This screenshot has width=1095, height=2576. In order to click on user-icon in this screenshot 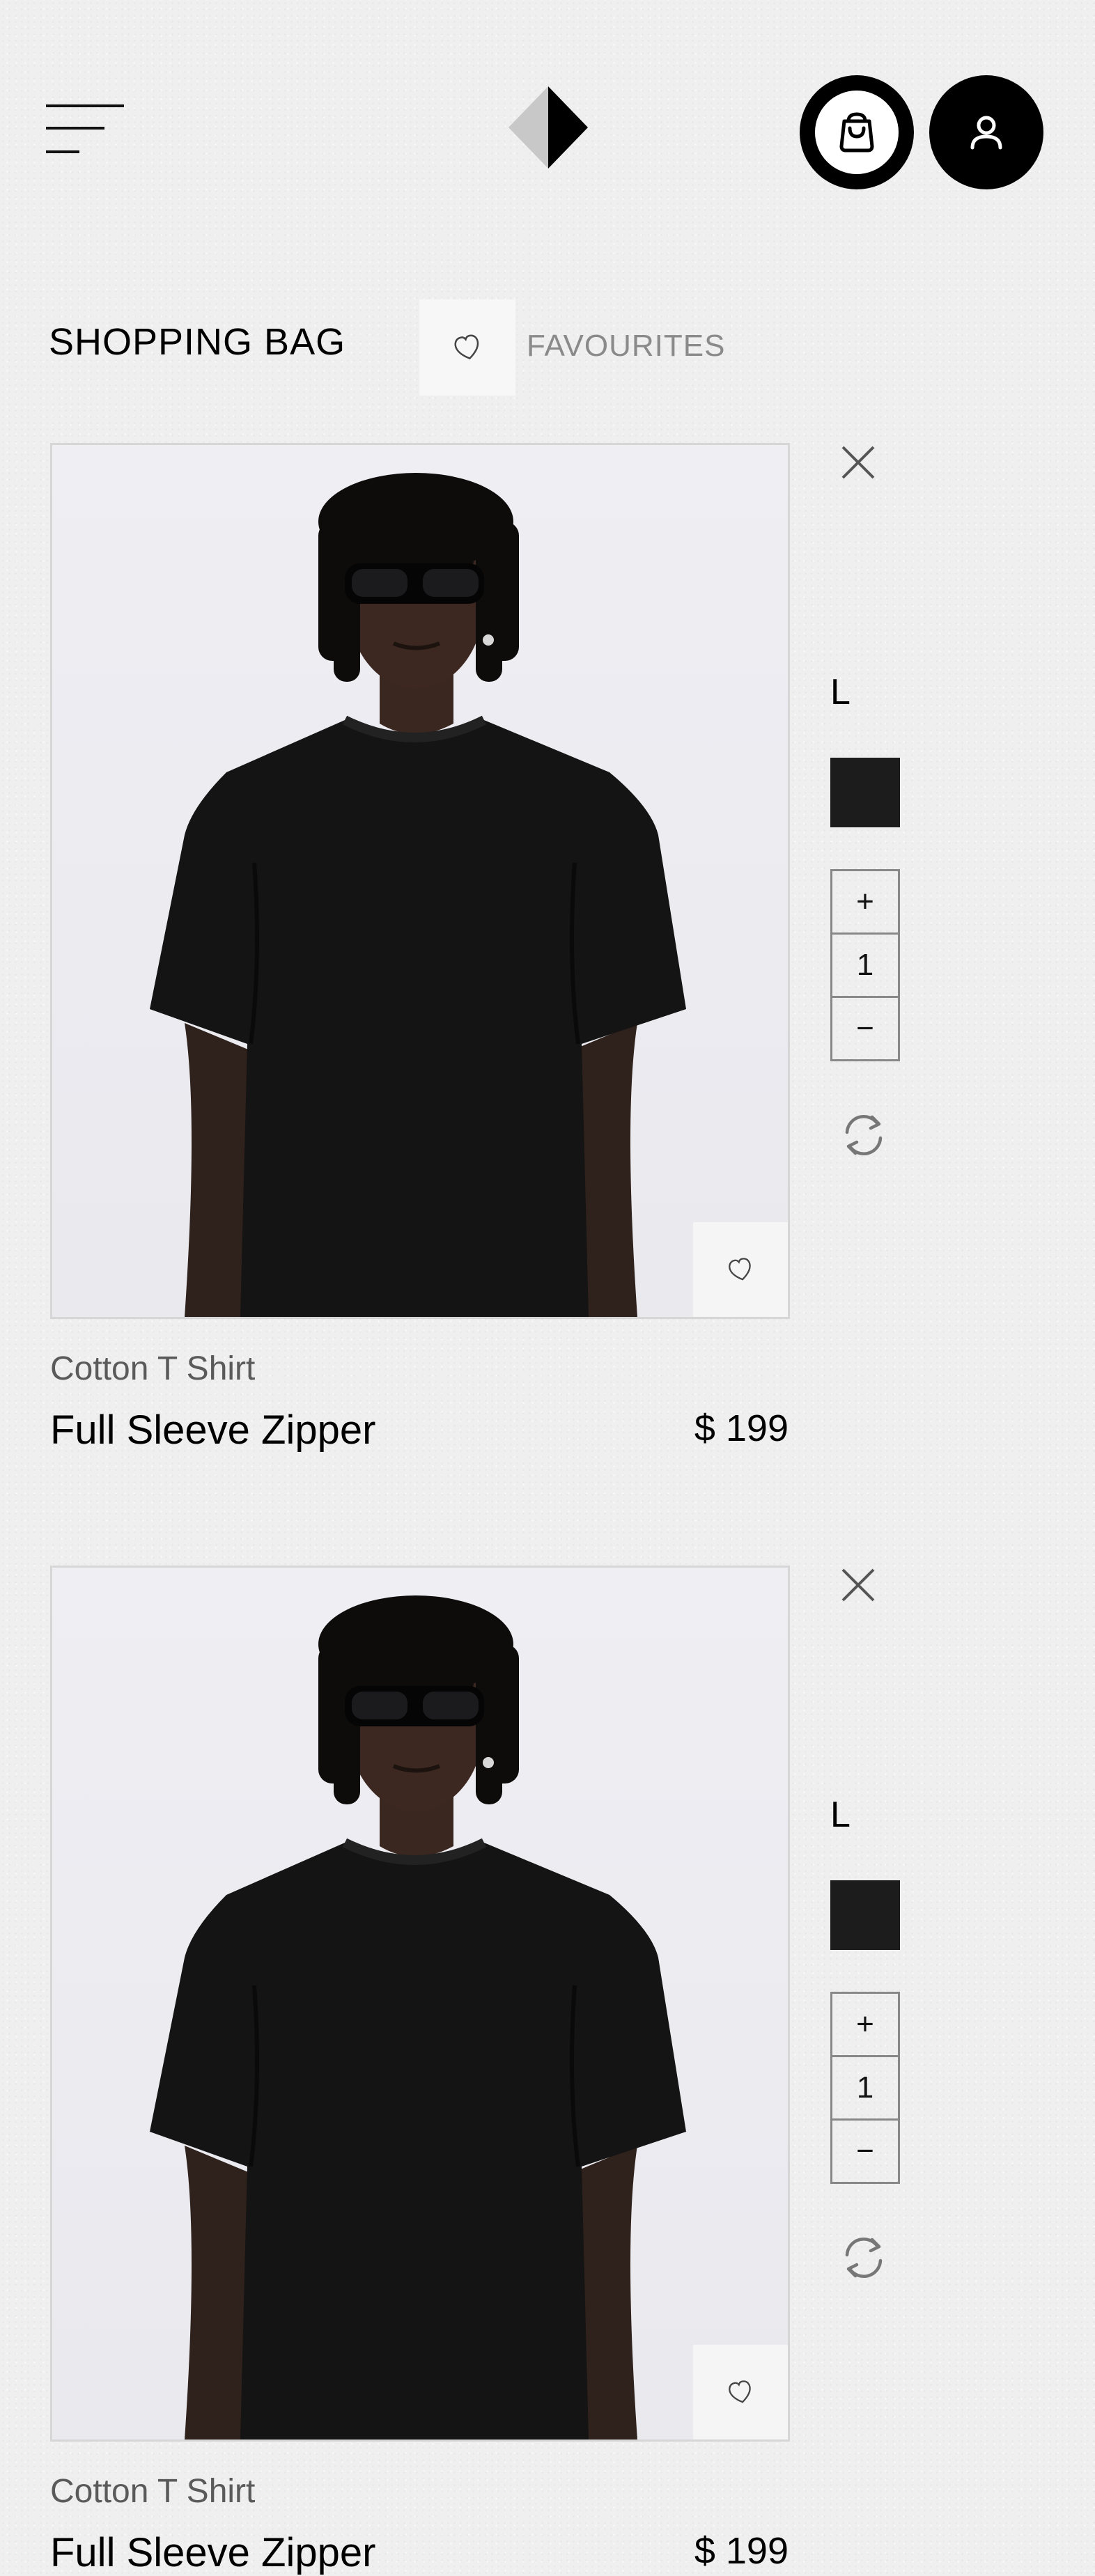, I will do `click(986, 133)`.